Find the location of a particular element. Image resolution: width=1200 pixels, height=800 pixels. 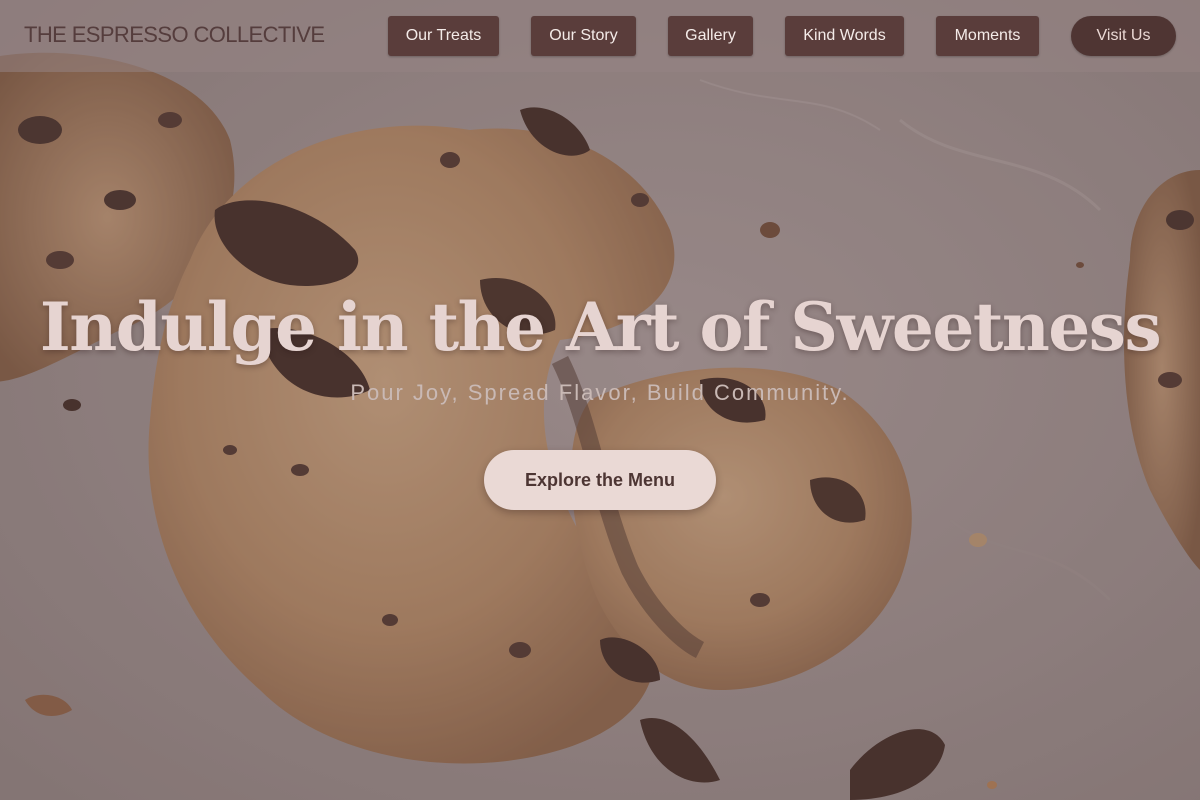

nav-kind-words: Kind Words is located at coordinates (844, 36).